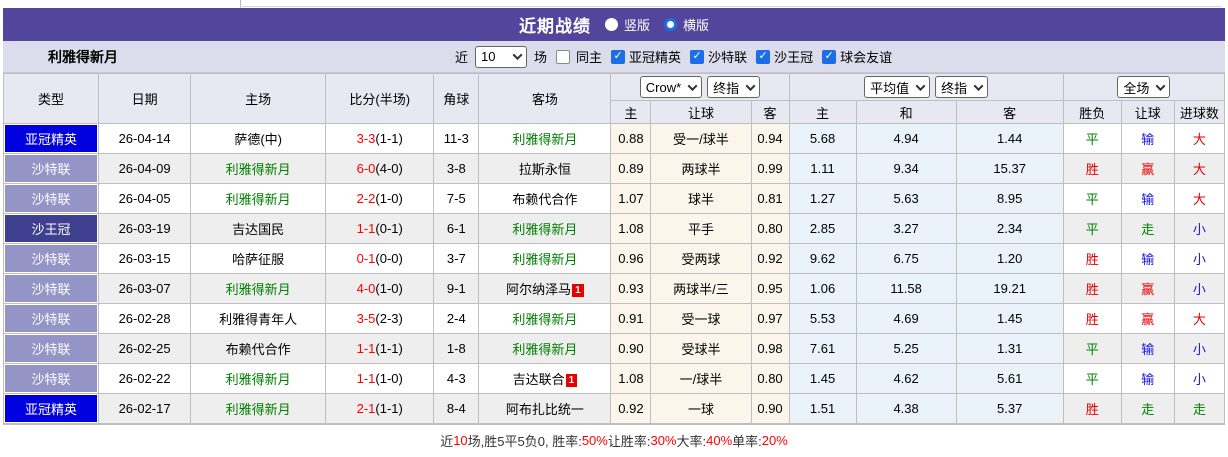  I want to click on score-cell: 1-1(0-1), so click(380, 228).